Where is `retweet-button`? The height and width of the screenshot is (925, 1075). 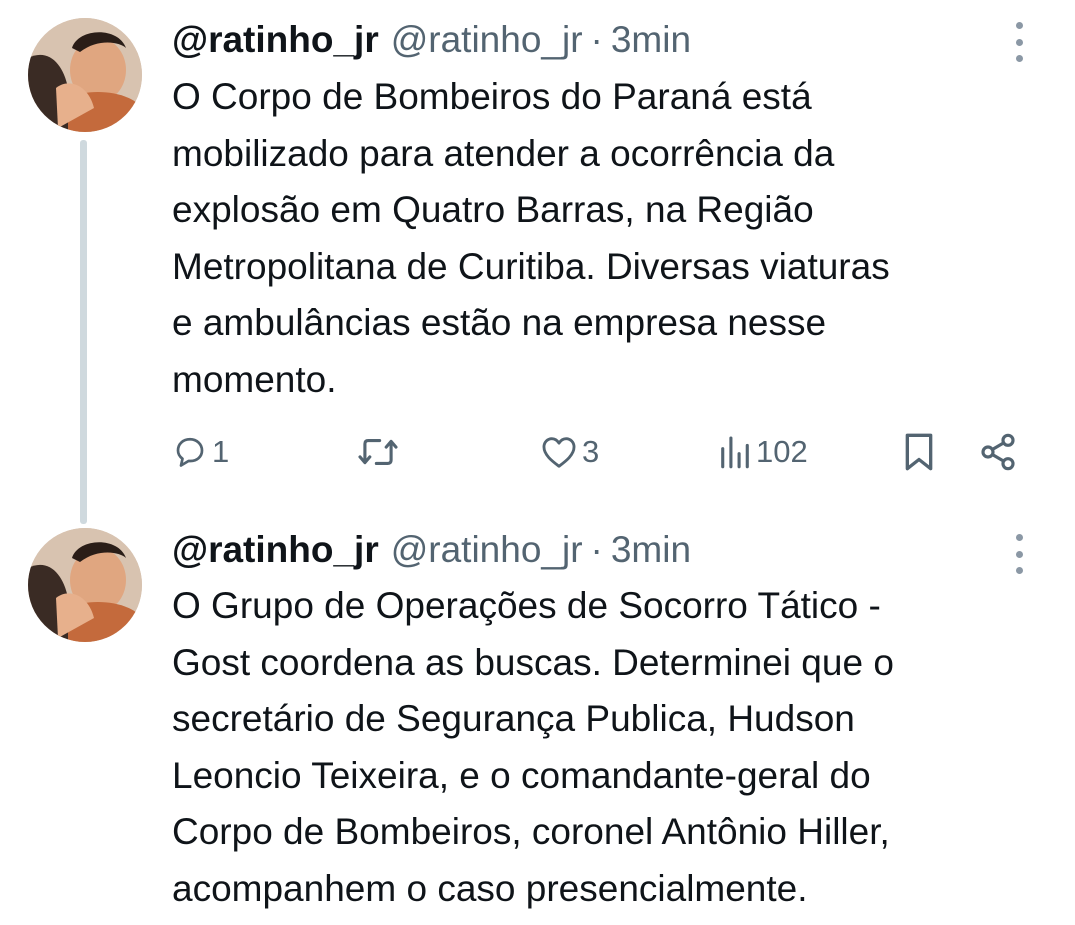
retweet-button is located at coordinates (380, 452).